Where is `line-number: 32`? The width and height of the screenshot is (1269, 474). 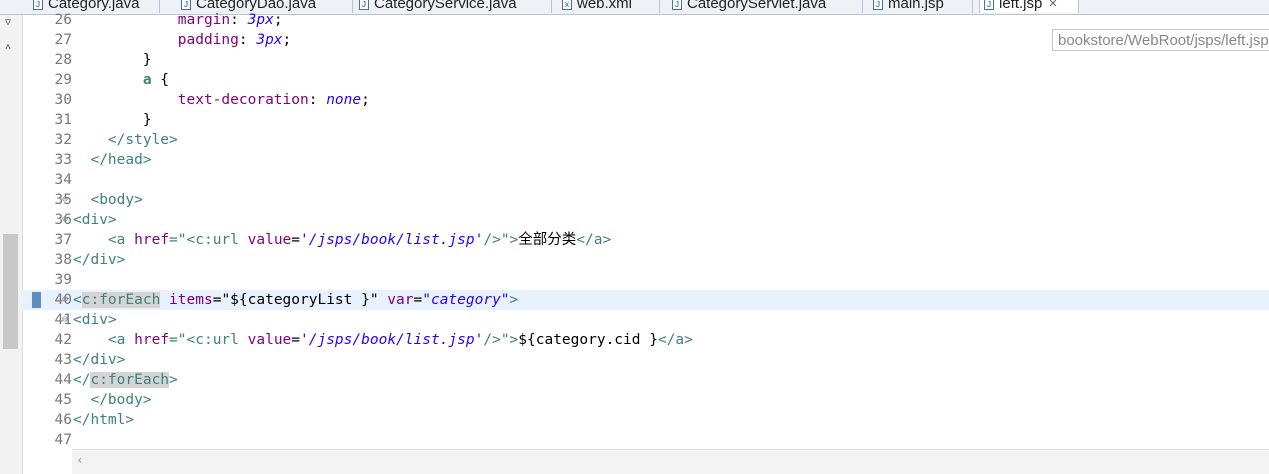 line-number: 32 is located at coordinates (63, 140).